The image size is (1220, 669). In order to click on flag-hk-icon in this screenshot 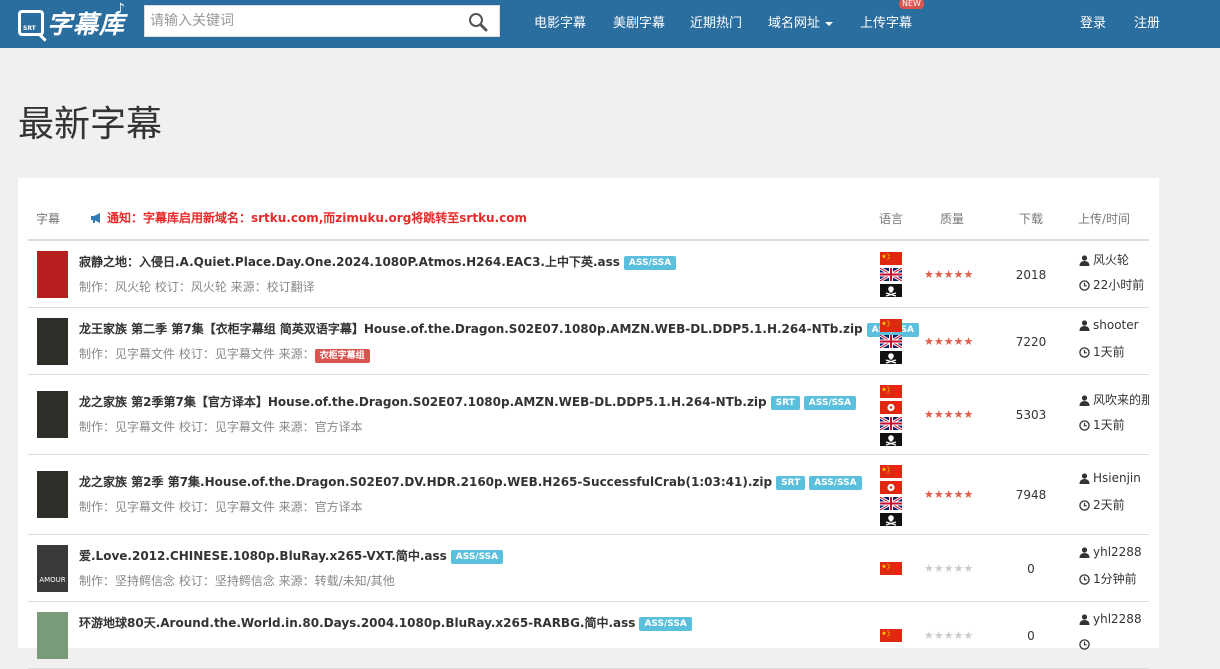, I will do `click(891, 487)`.